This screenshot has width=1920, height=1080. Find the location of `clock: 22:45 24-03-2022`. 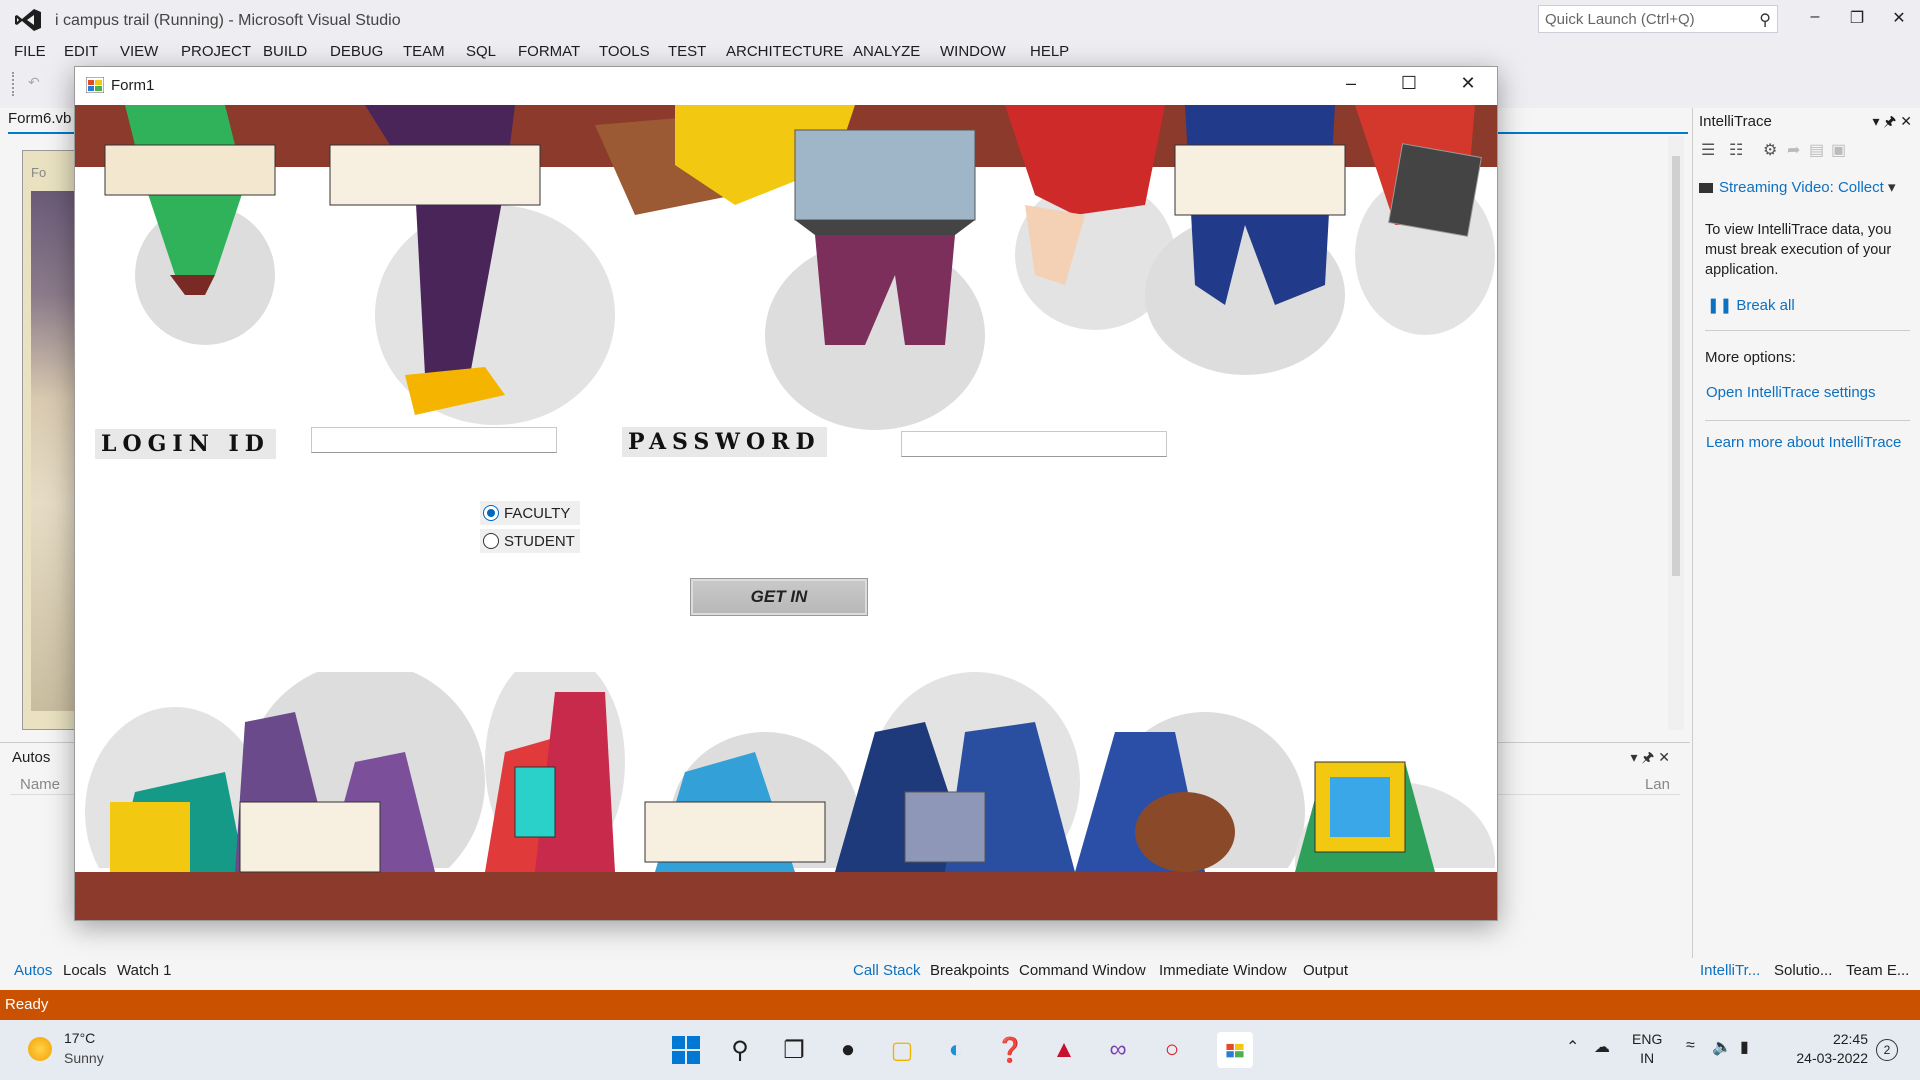

clock: 22:45 24-03-2022 is located at coordinates (1819, 1049).